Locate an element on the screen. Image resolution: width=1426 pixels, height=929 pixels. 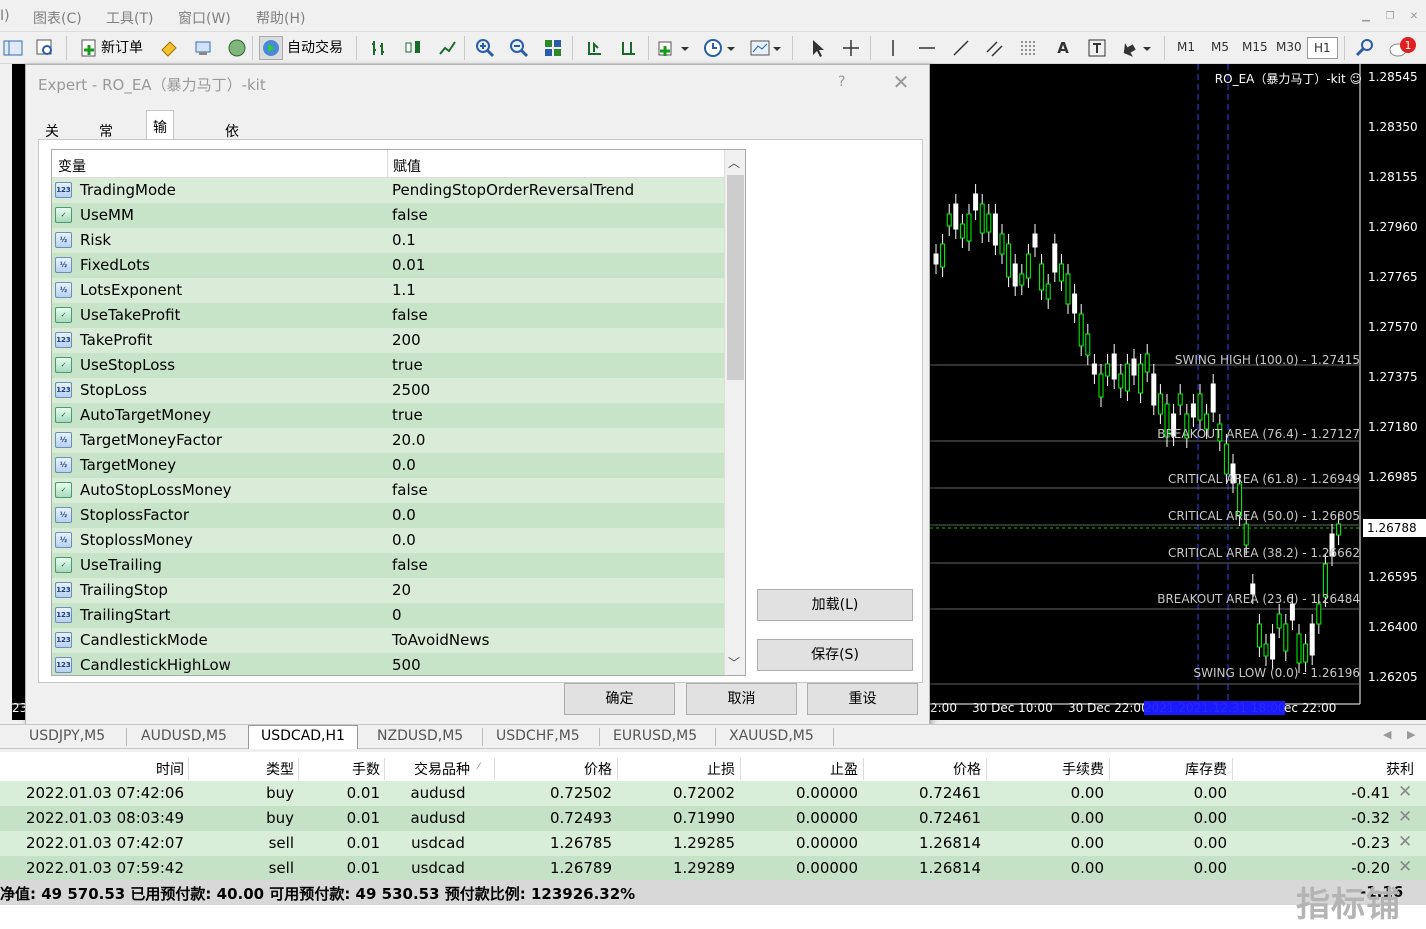
chart-tab: AUDUSD,M5 is located at coordinates (184, 736).